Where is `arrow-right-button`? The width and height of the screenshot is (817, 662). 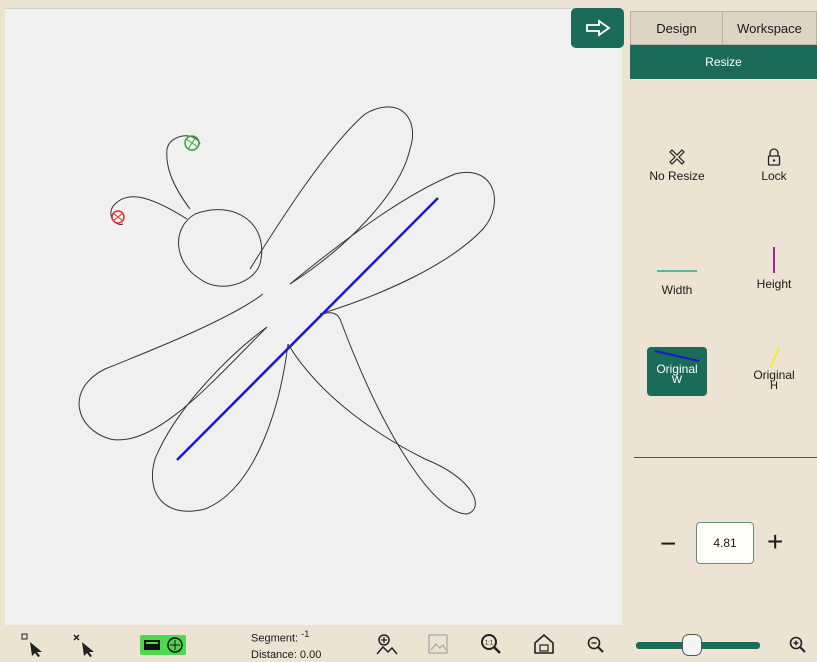
arrow-right-button is located at coordinates (597, 28).